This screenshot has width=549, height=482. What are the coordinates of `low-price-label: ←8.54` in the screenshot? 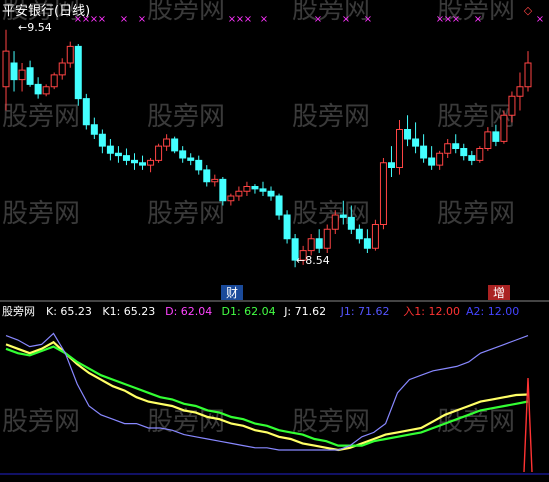 It's located at (313, 260).